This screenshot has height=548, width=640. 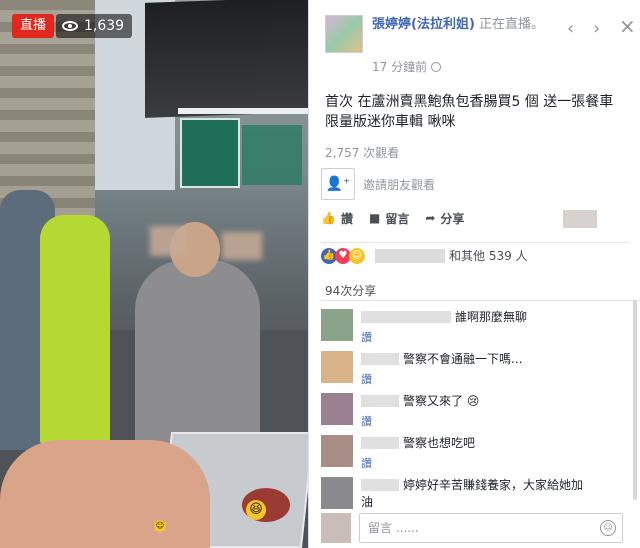 I want to click on post-time: 17 分鐘前, so click(x=399, y=66).